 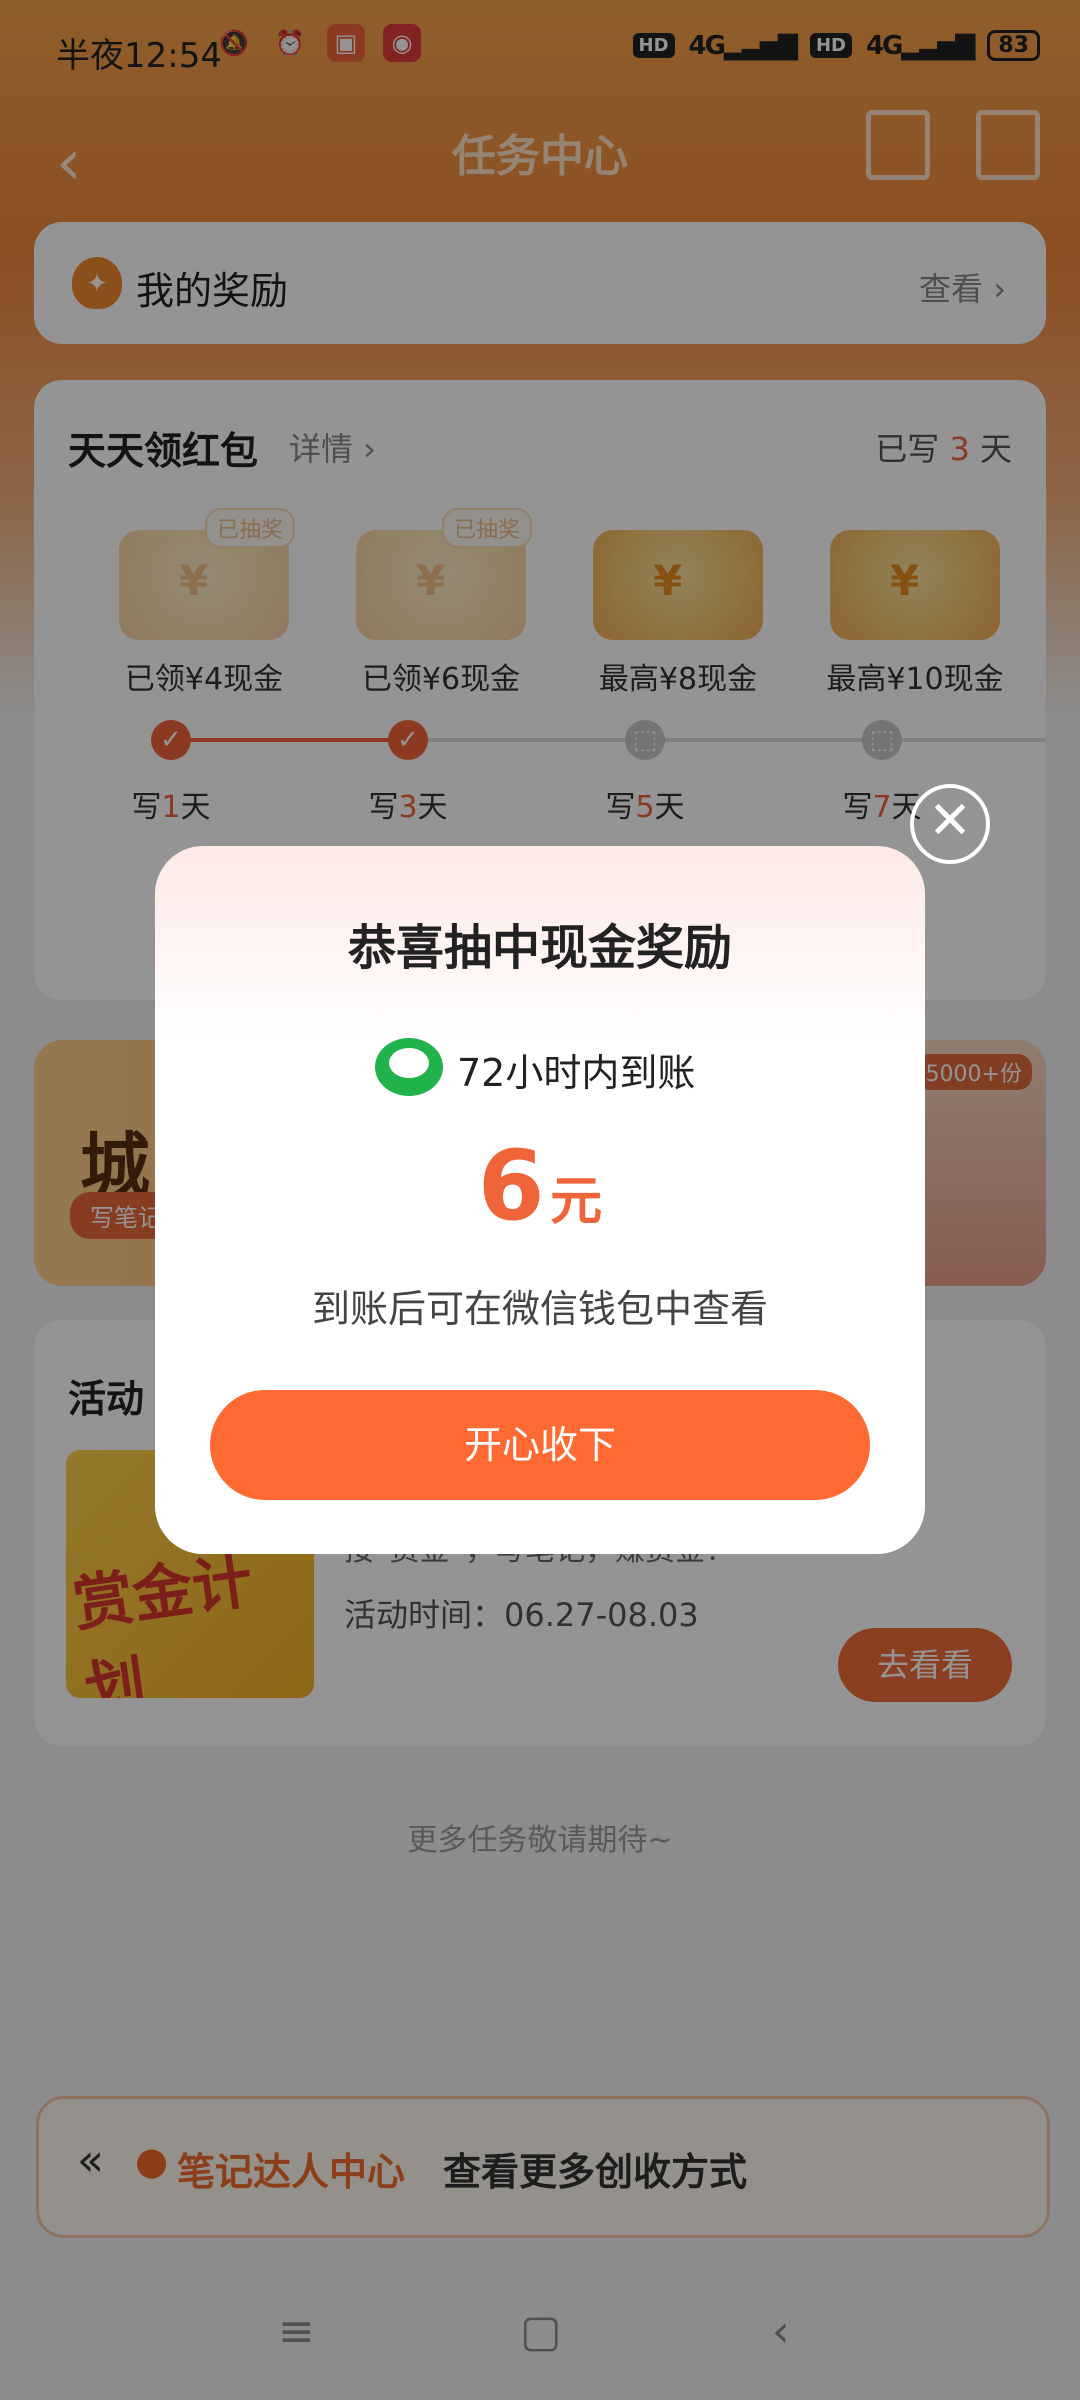 What do you see at coordinates (511, 1186) in the screenshot?
I see `amount-number: 6` at bounding box center [511, 1186].